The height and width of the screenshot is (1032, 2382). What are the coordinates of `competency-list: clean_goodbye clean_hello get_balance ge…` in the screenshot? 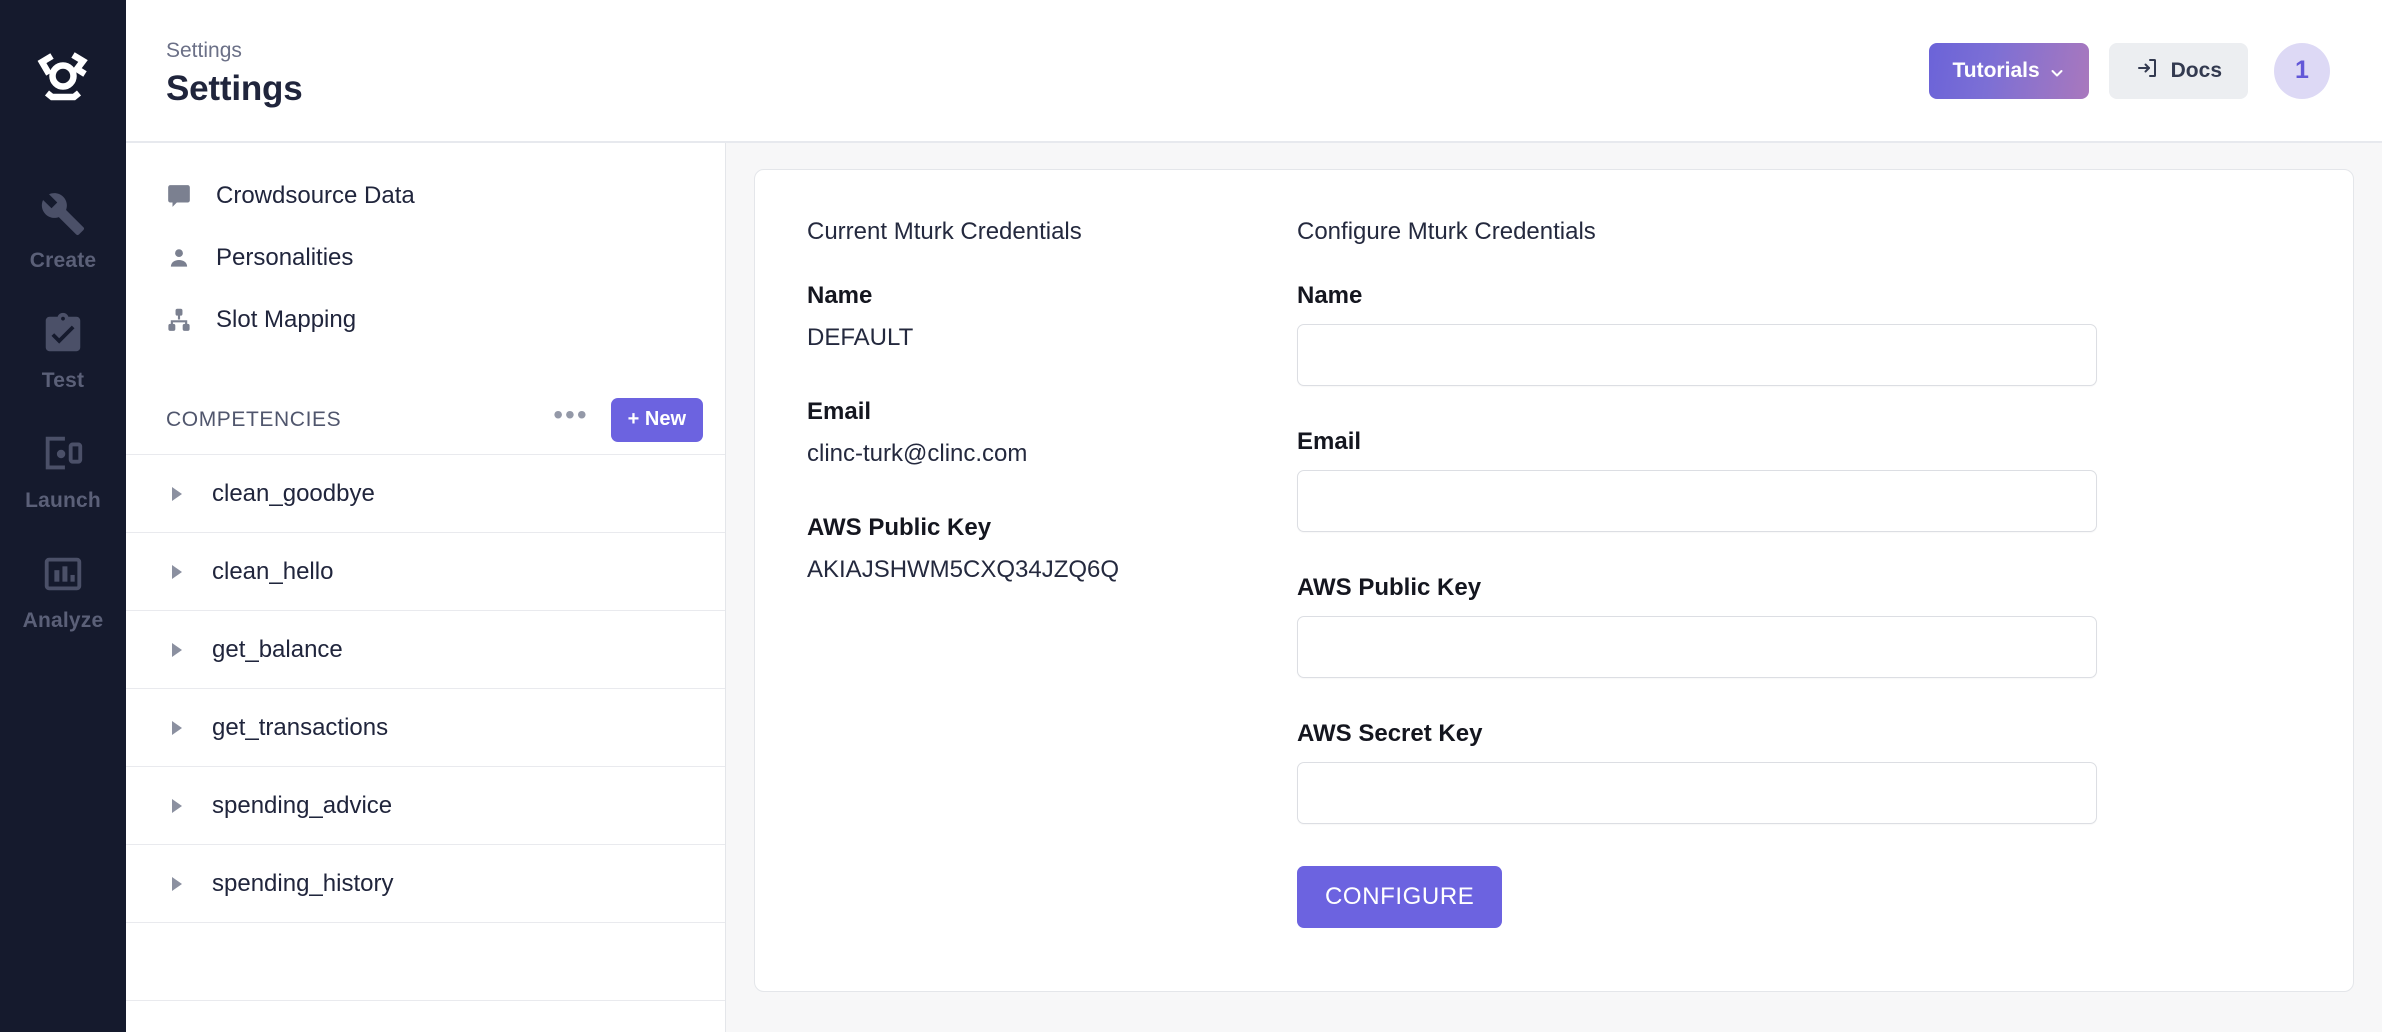 It's located at (425, 728).